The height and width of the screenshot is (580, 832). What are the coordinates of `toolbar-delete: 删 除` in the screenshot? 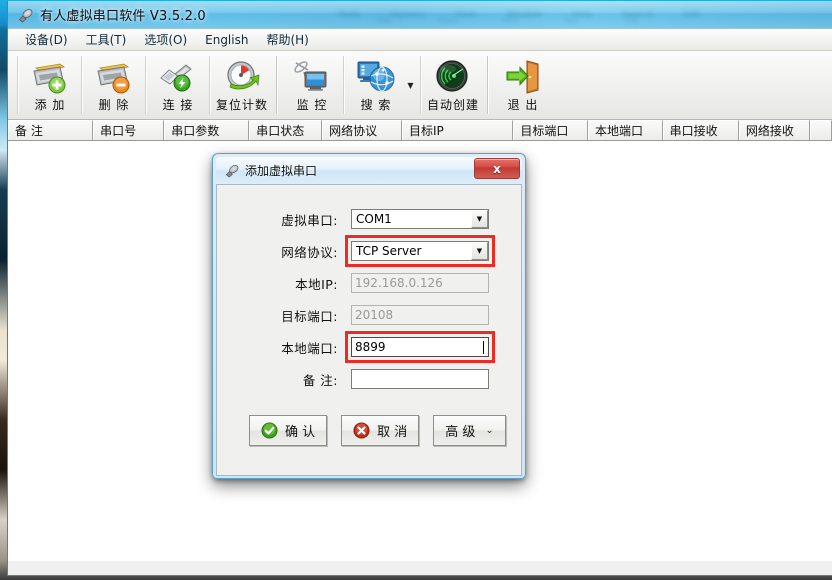 It's located at (114, 85).